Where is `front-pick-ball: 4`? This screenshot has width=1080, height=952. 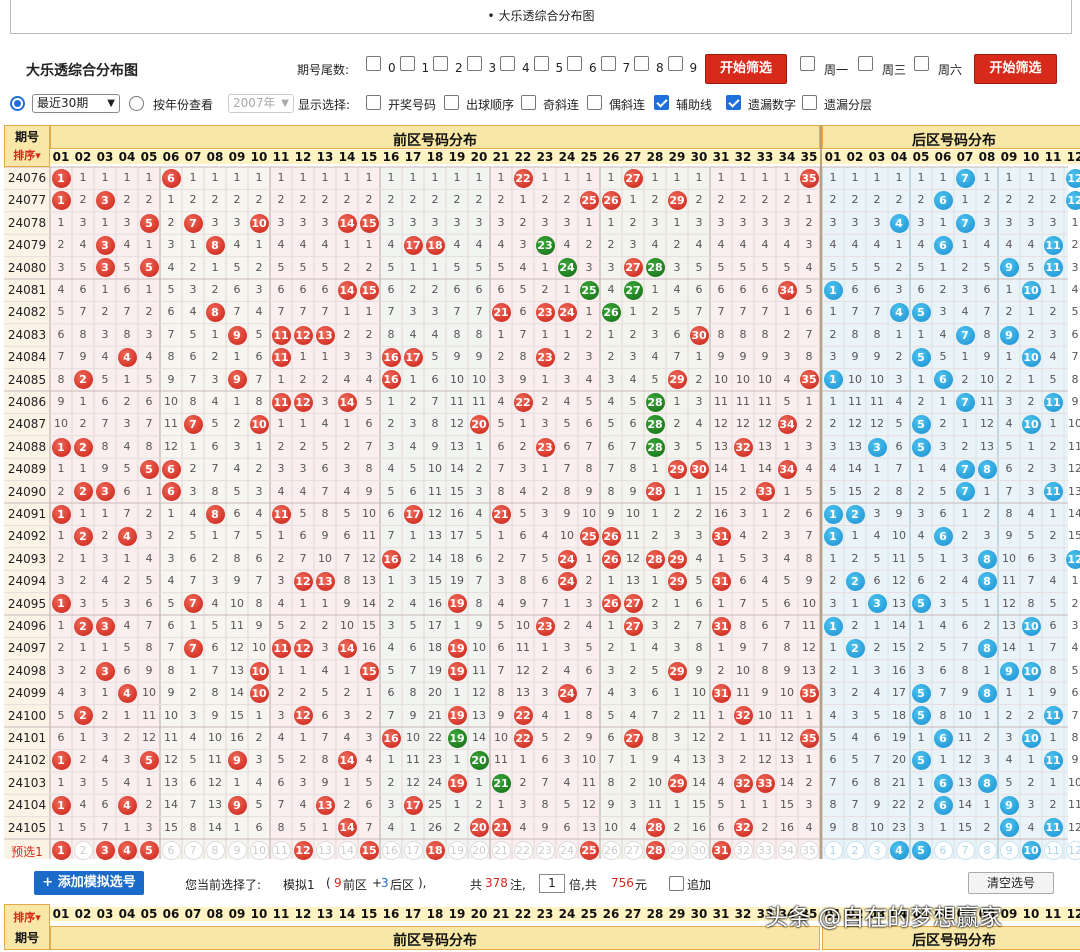 front-pick-ball: 4 is located at coordinates (127, 850).